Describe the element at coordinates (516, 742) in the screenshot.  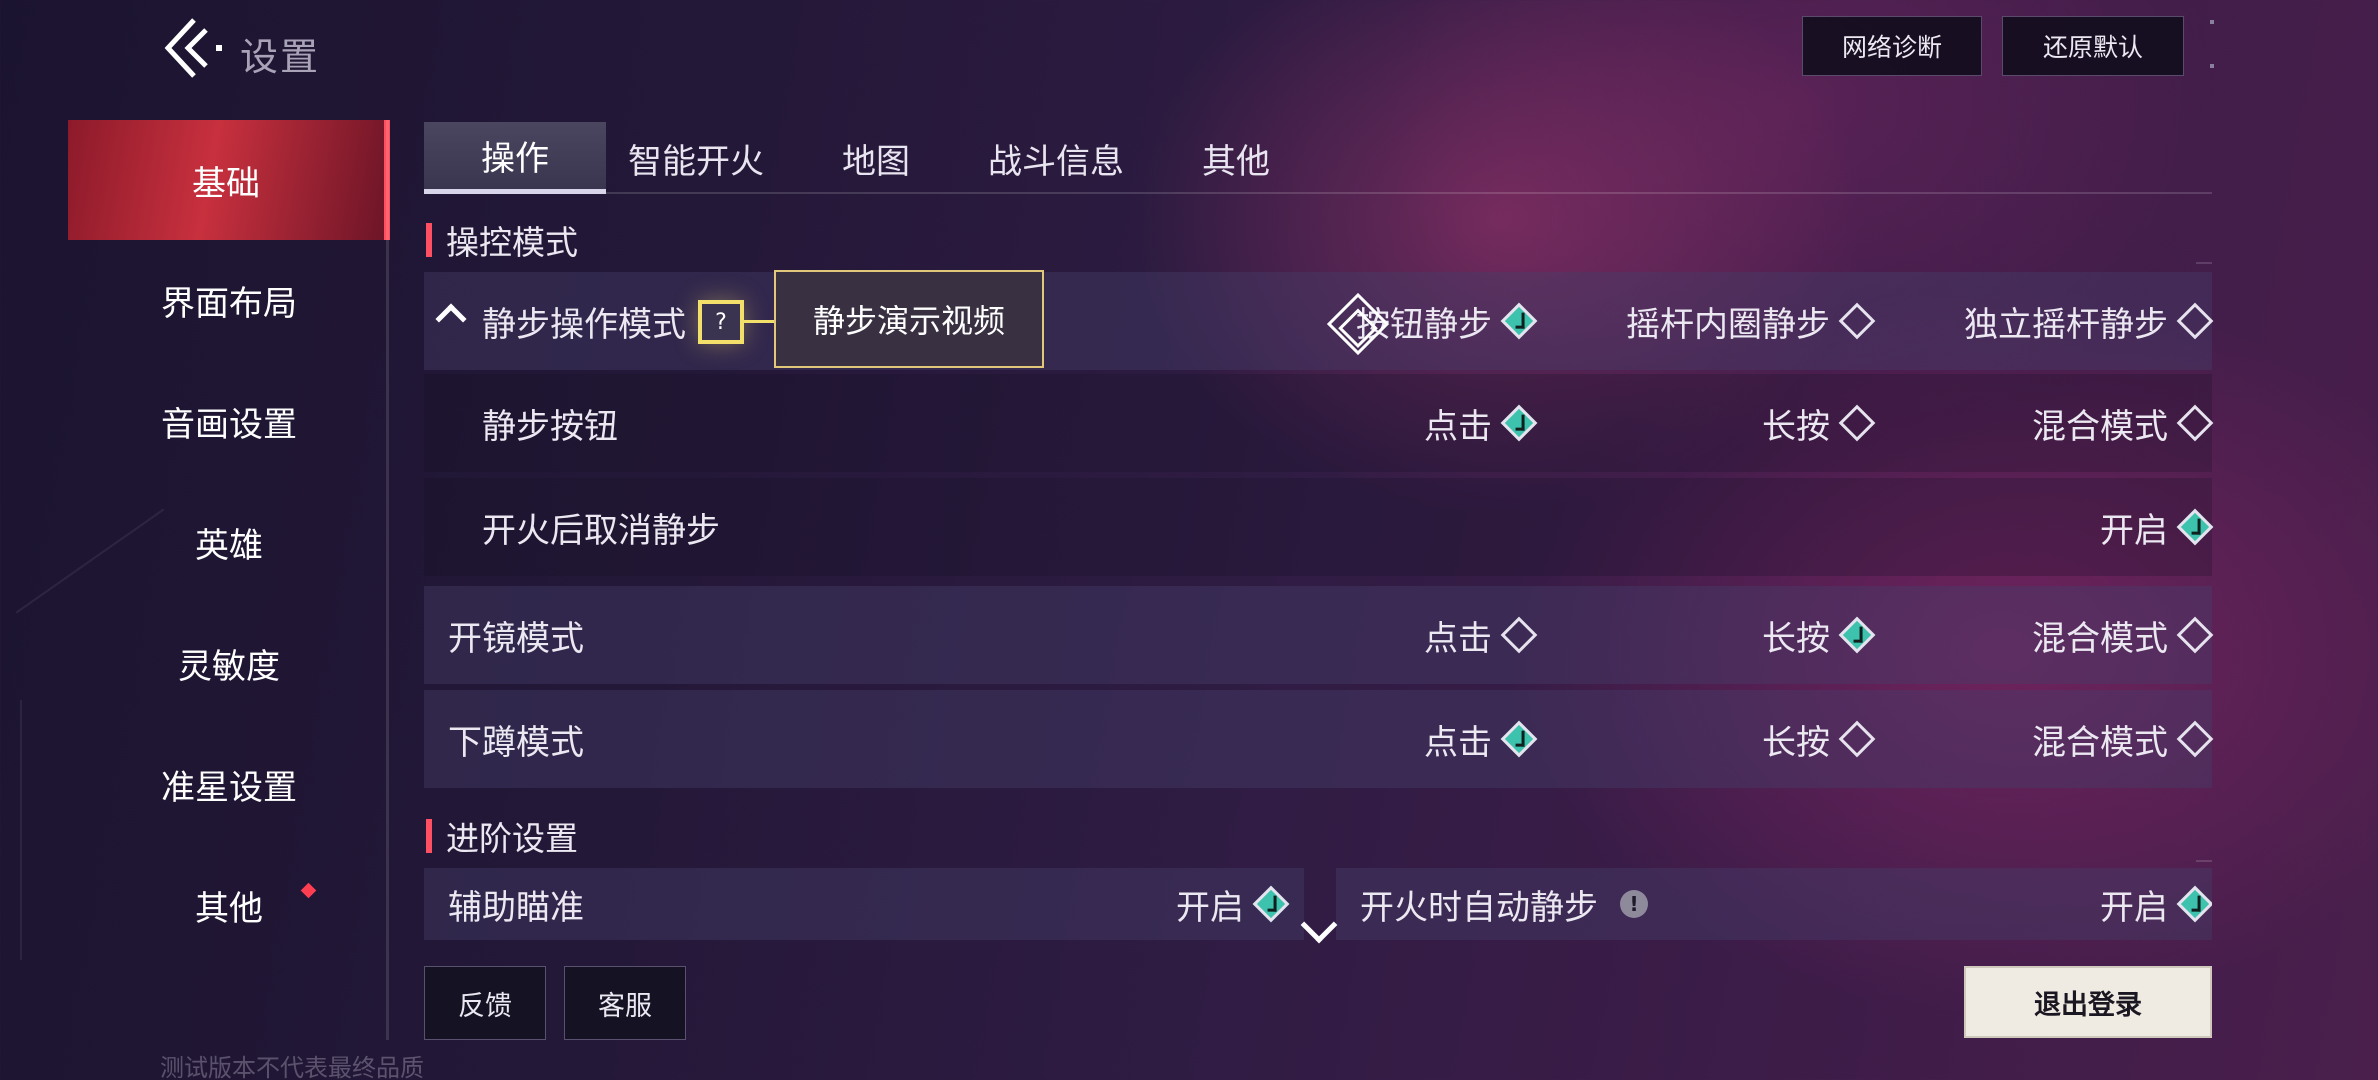
I see `row-label: 下蹲模式` at that location.